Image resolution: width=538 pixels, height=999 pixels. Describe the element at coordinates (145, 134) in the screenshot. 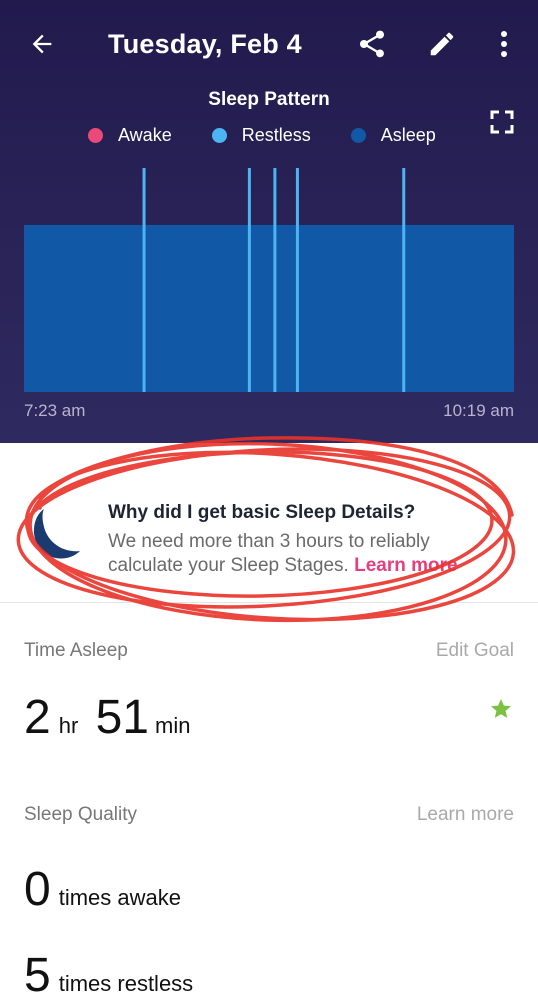

I see `legend-label-awake: Awake` at that location.